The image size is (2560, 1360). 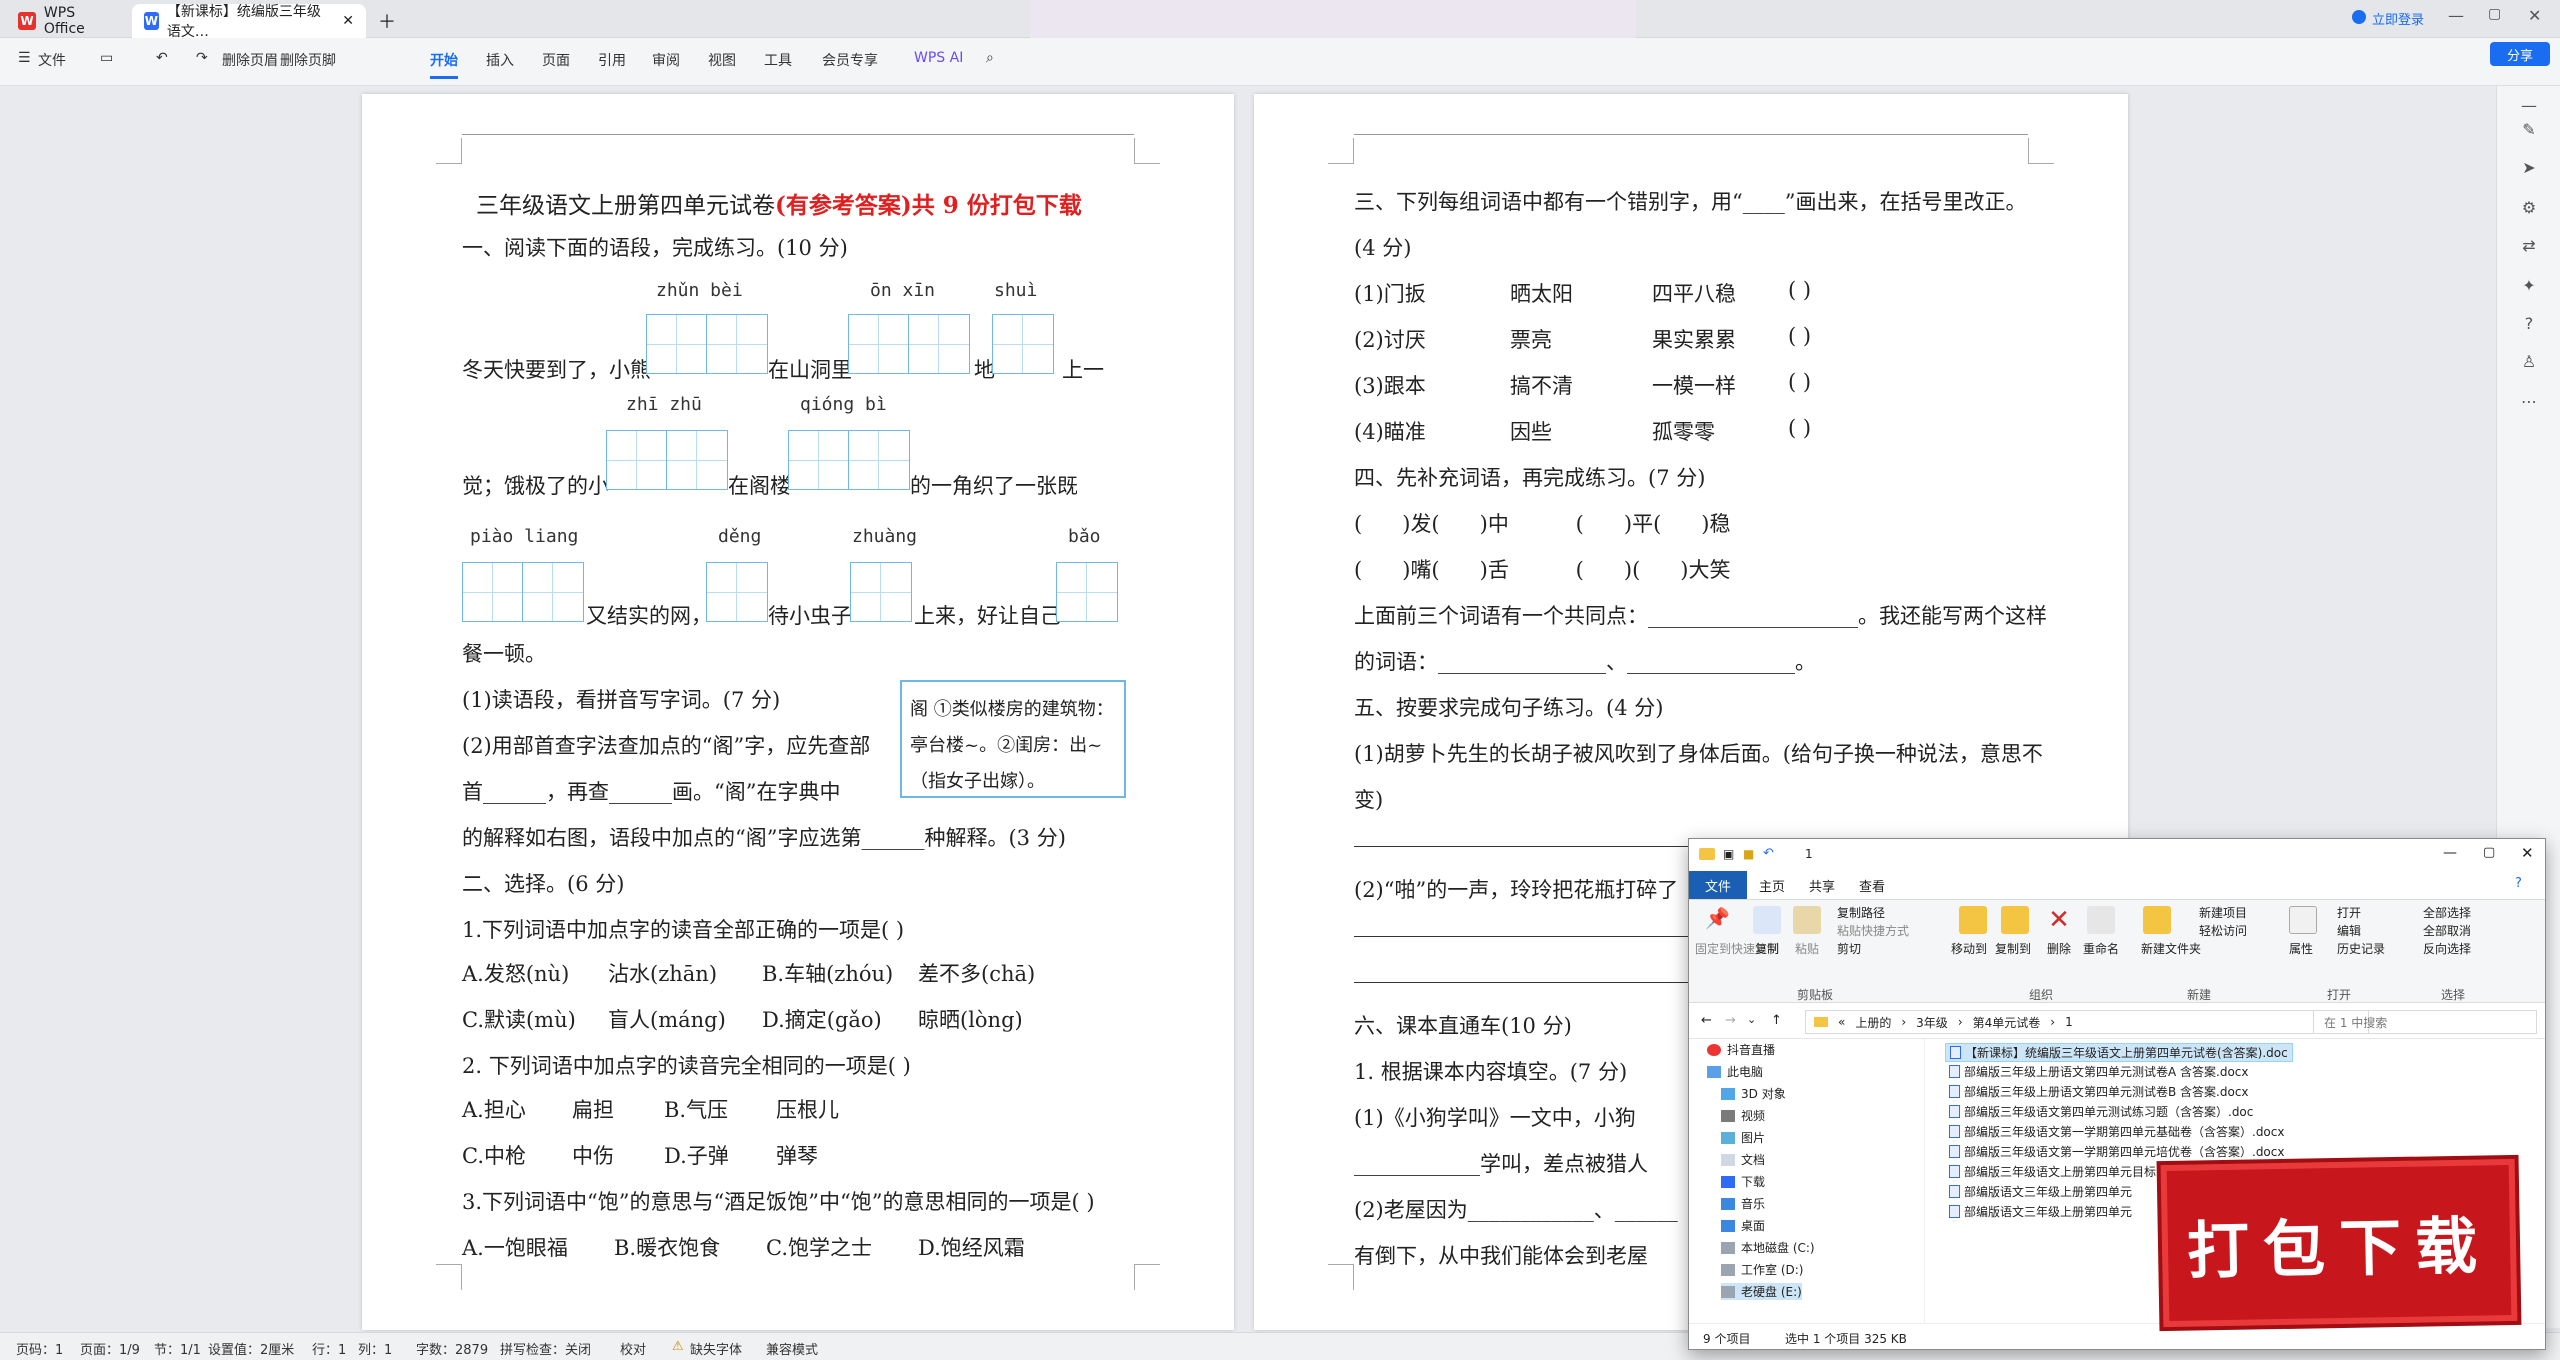 What do you see at coordinates (612, 60) in the screenshot?
I see `tab-reference: 引用` at bounding box center [612, 60].